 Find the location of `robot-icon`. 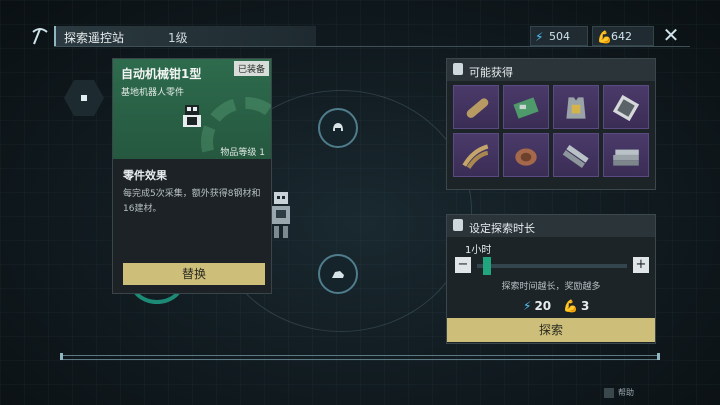

robot-icon is located at coordinates (281, 215).